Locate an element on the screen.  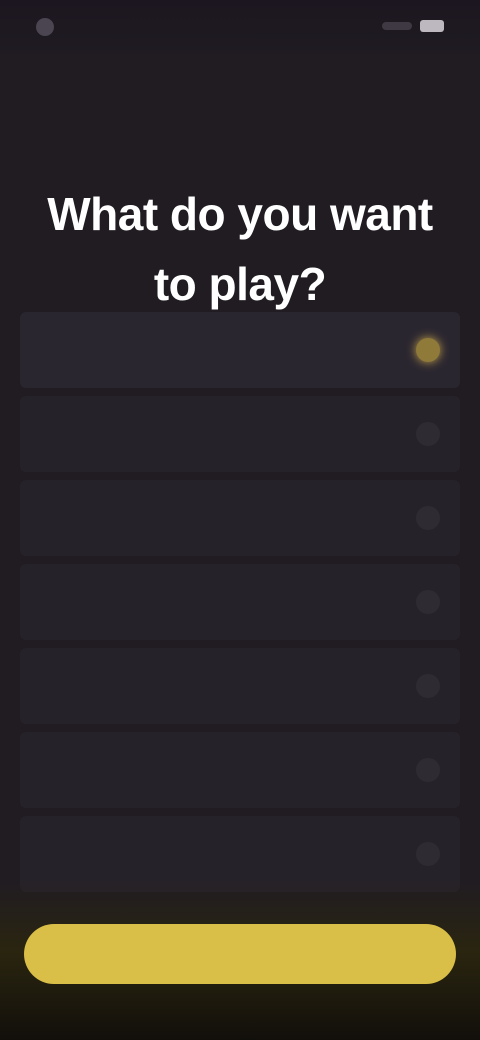
continue-button is located at coordinates (240, 954).